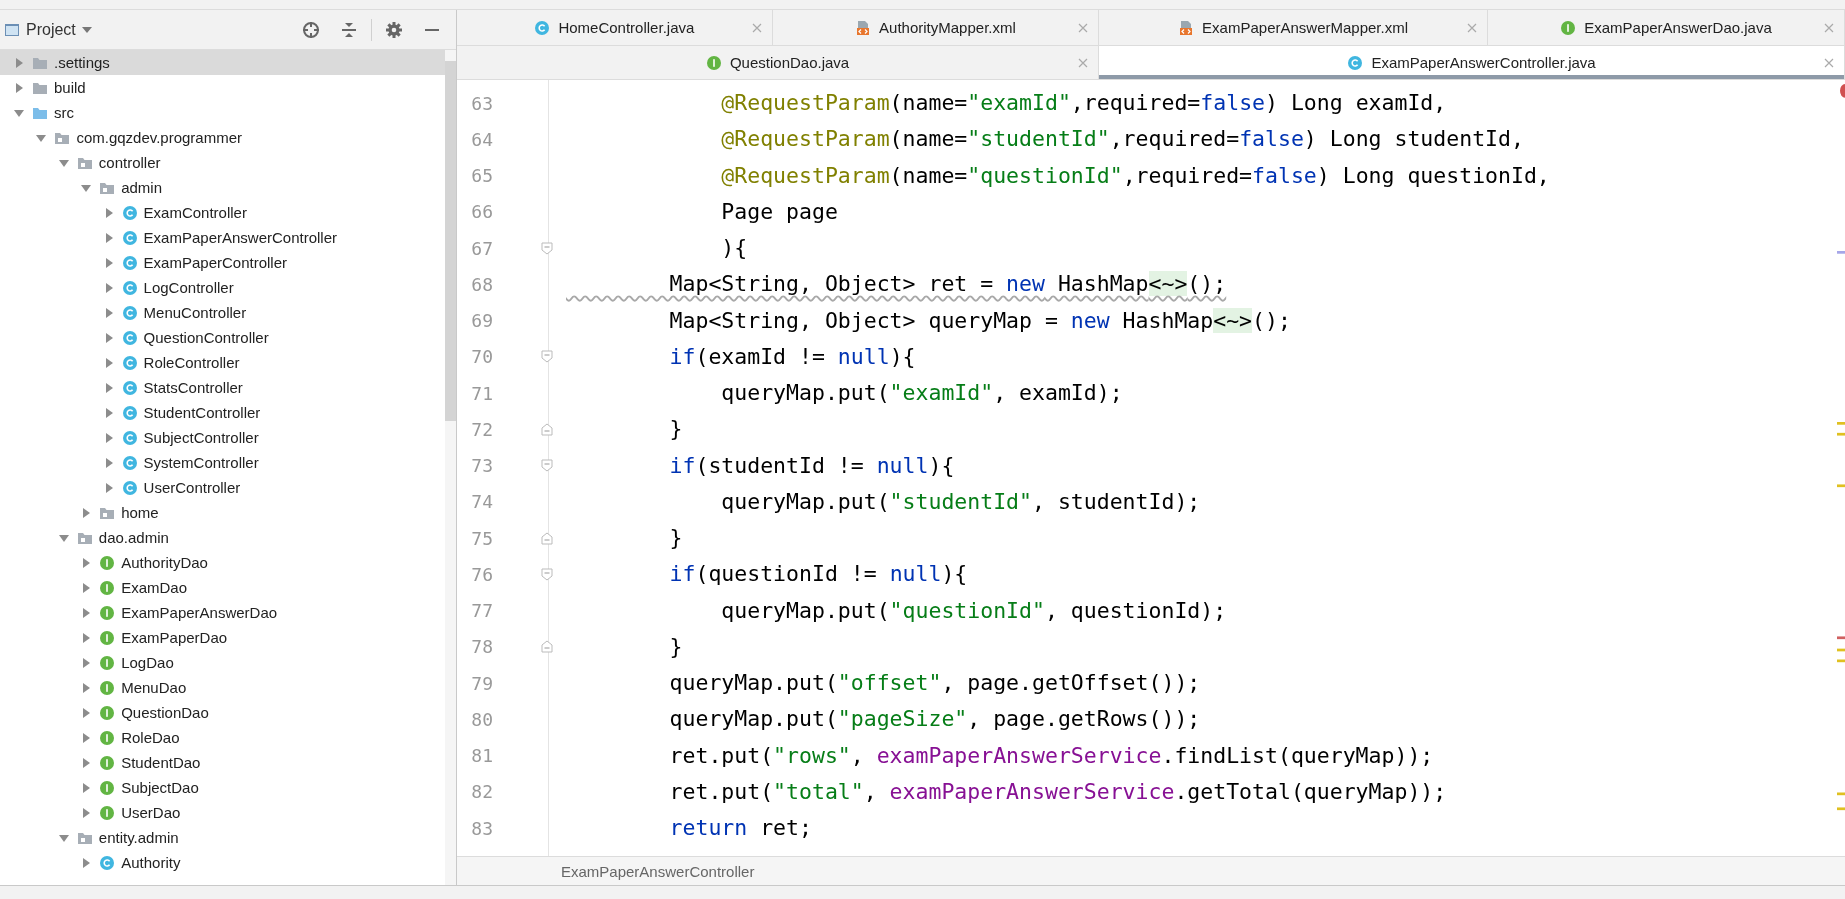 This screenshot has height=899, width=1845. Describe the element at coordinates (222, 437) in the screenshot. I see `tree-item: SubjectController` at that location.